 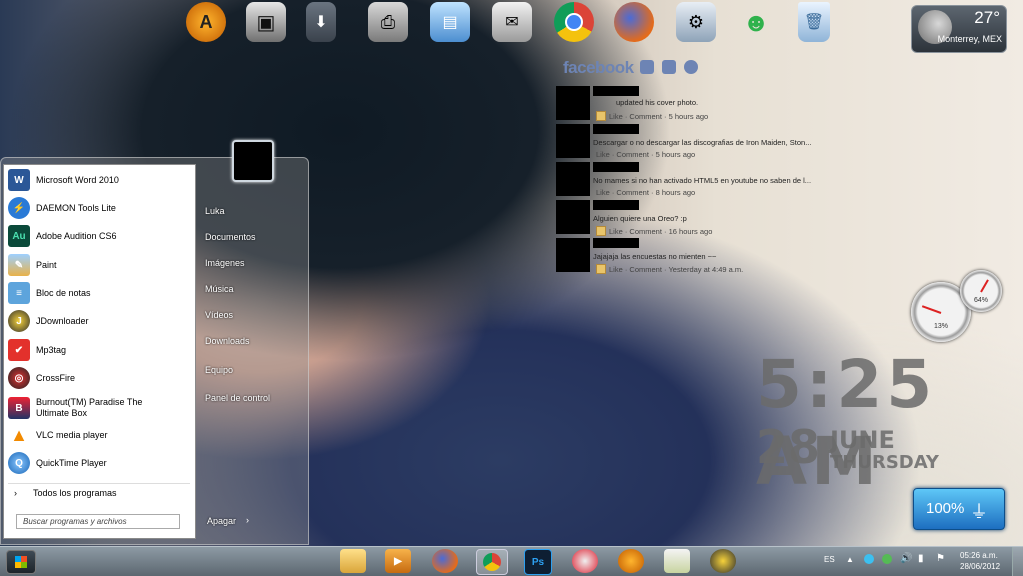 I want to click on place-downloads: Downloads, so click(x=227, y=341).